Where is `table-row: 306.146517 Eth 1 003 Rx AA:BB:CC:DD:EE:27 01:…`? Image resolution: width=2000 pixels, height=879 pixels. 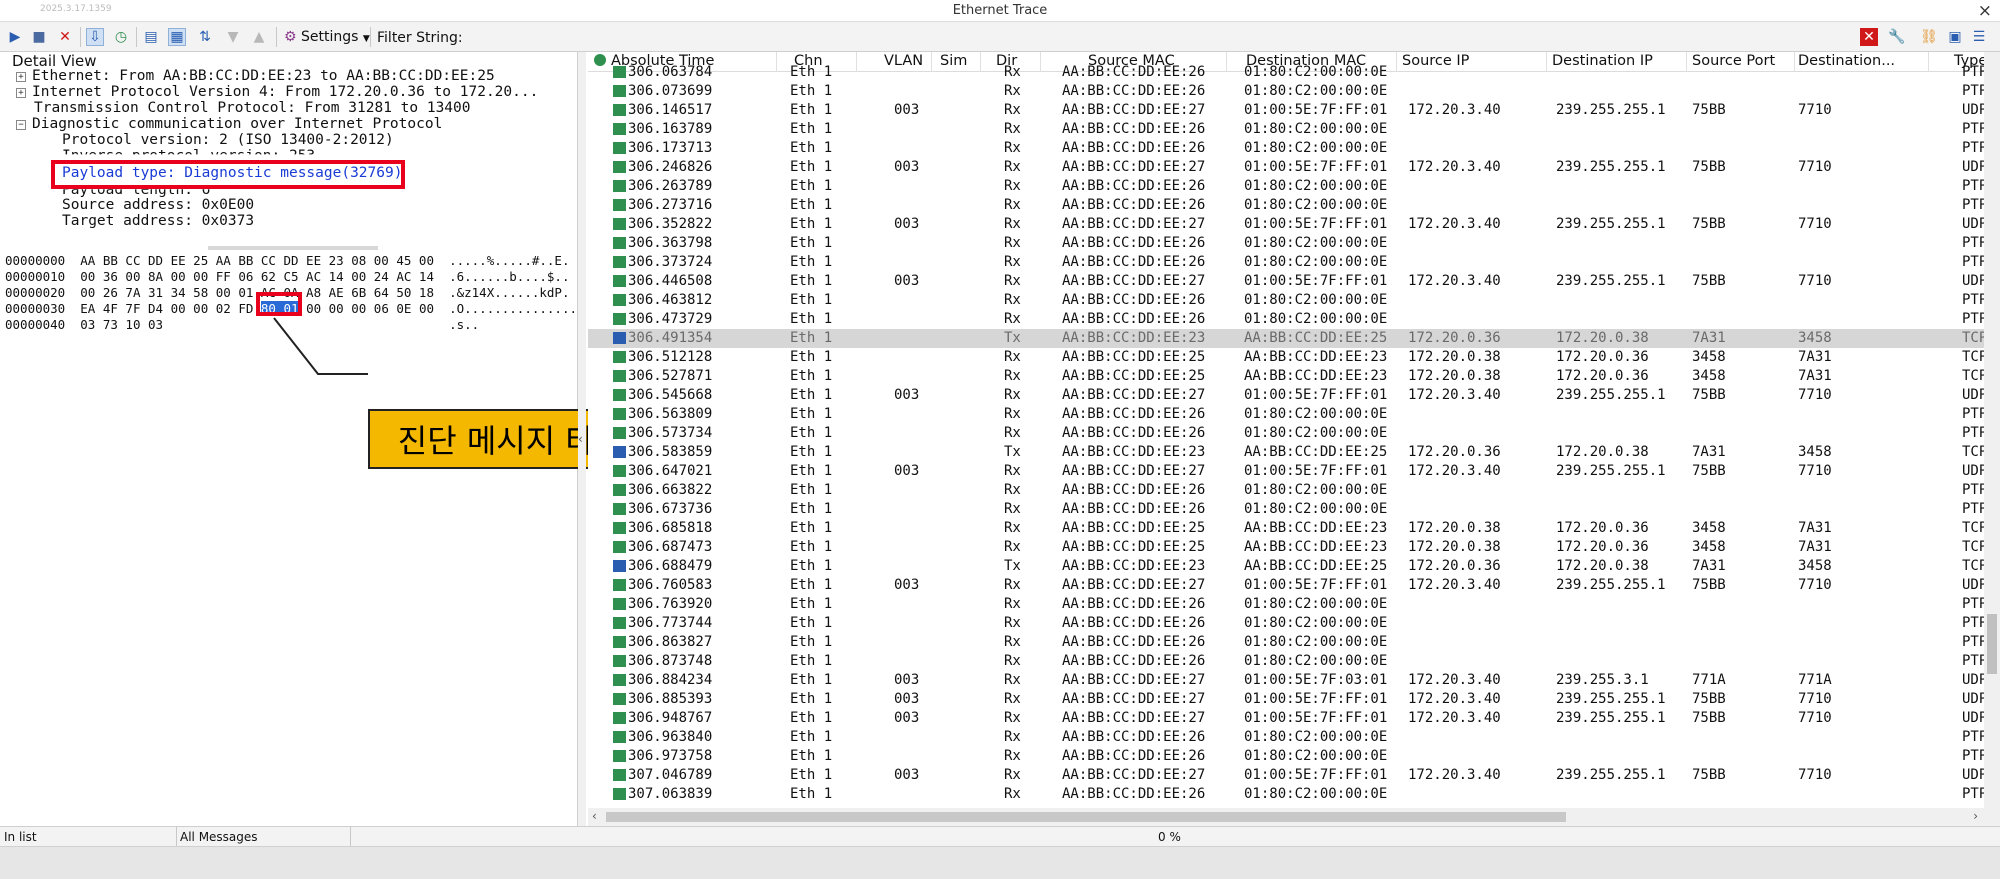 table-row: 306.146517 Eth 1 003 Rx AA:BB:CC:DD:EE:27 01:… is located at coordinates (1294, 110).